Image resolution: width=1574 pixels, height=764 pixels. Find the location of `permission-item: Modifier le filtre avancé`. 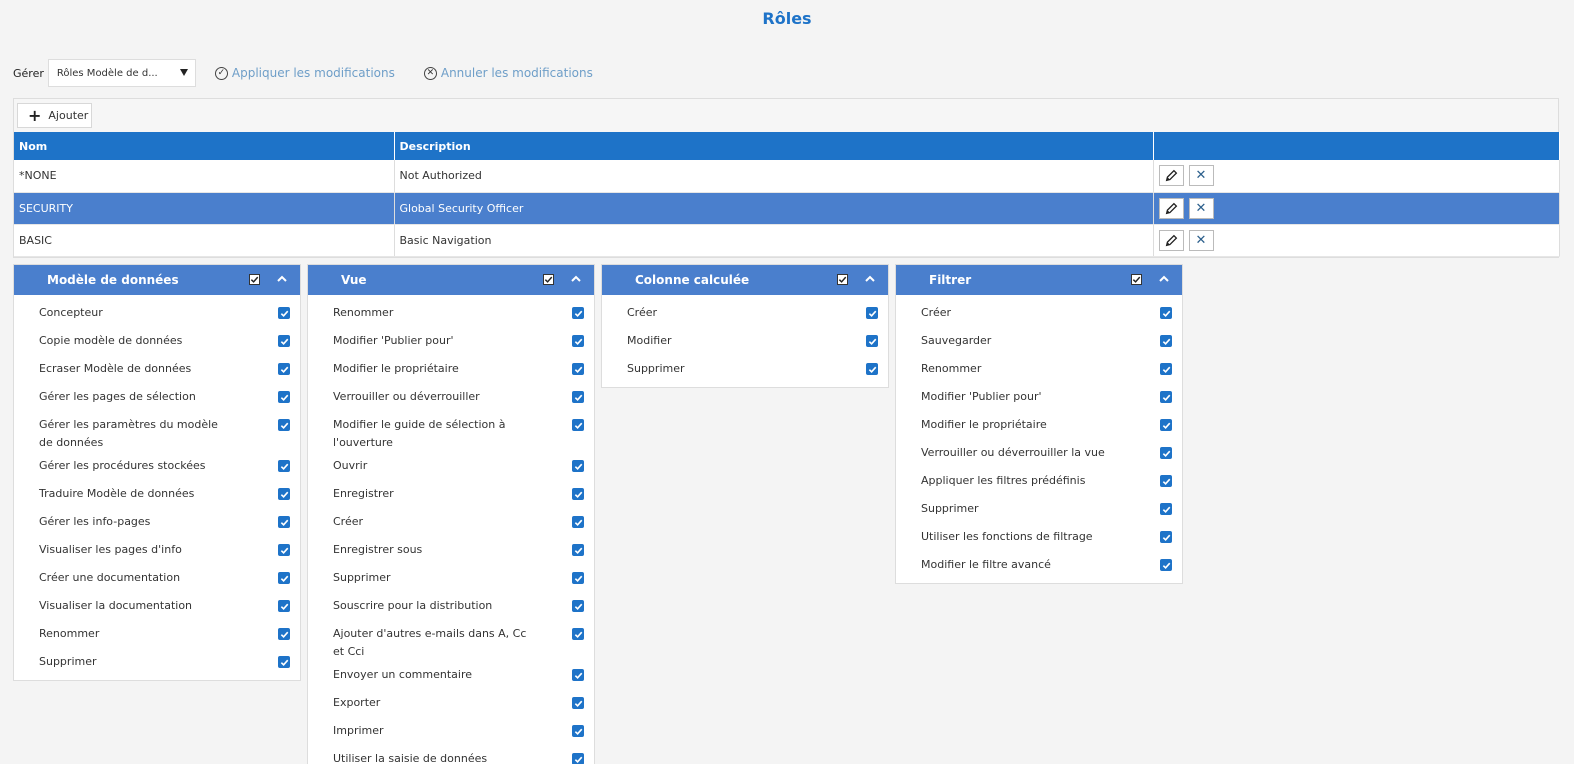

permission-item: Modifier le filtre avancé is located at coordinates (1039, 565).